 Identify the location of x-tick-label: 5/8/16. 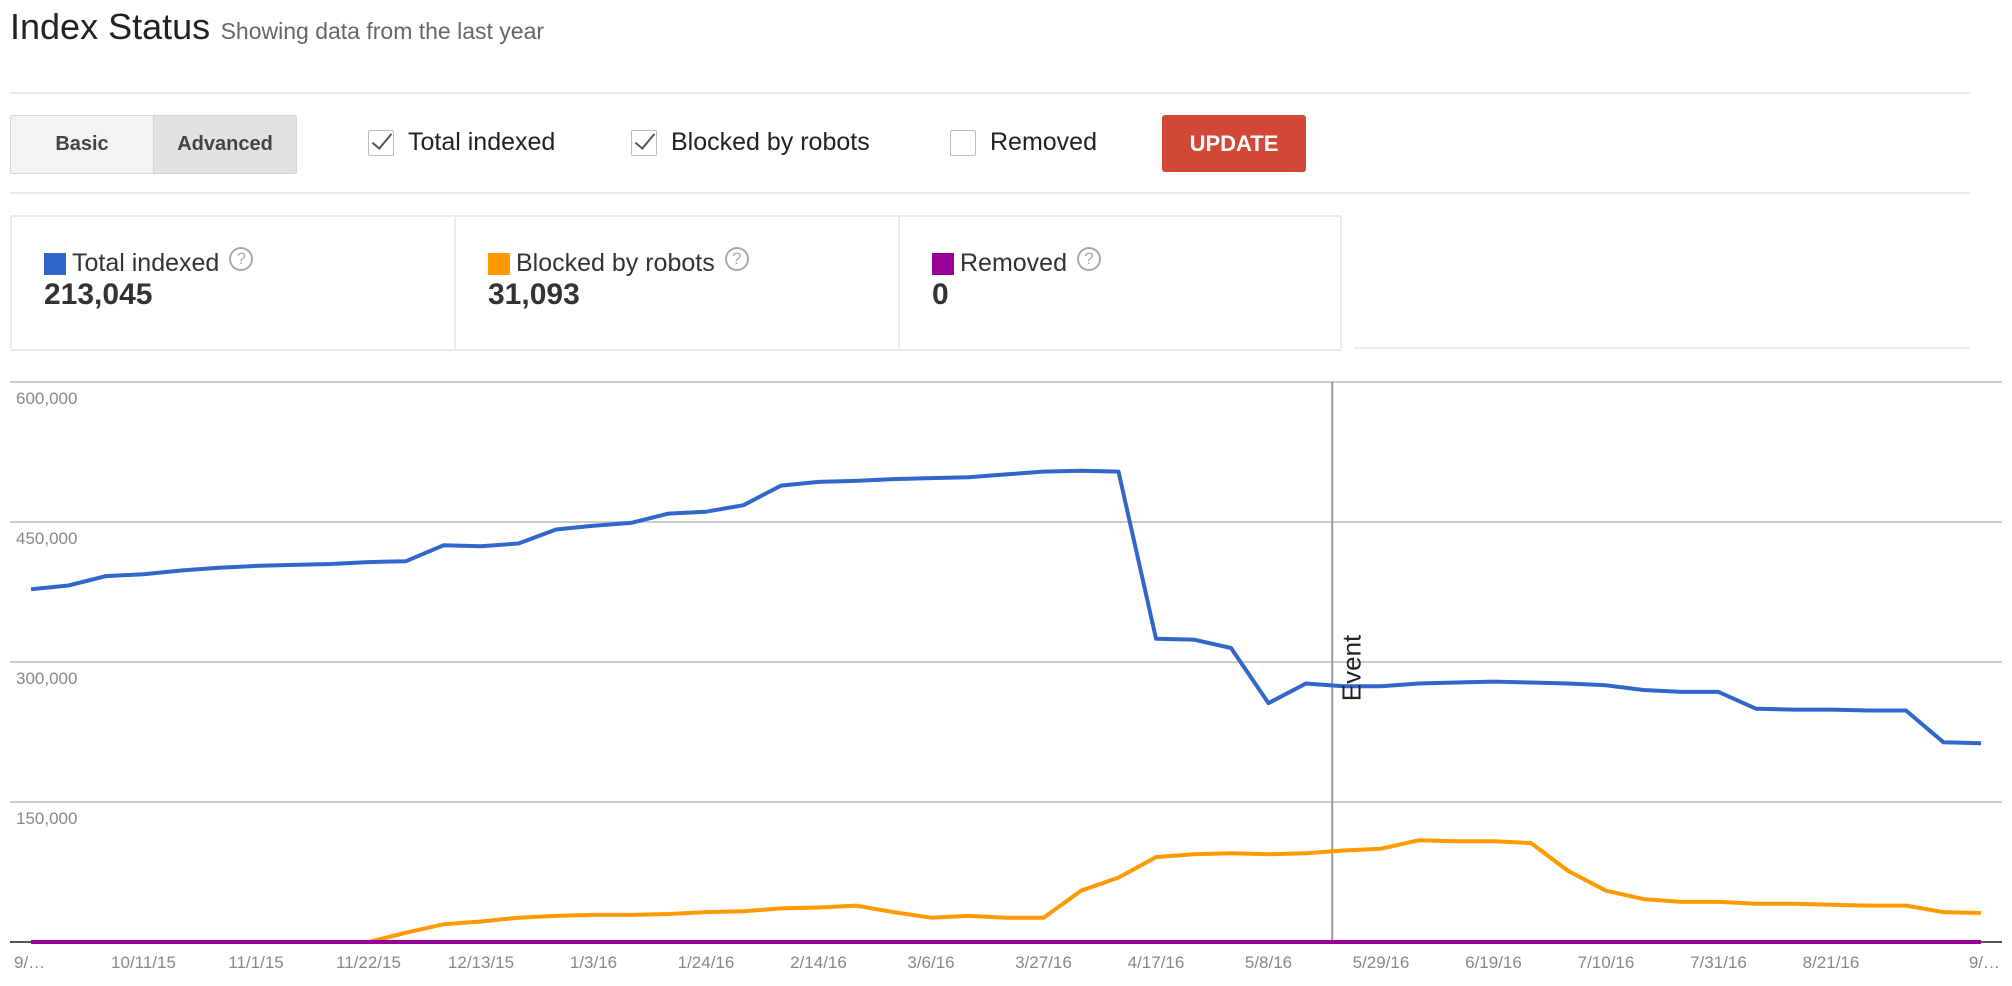
(1268, 962).